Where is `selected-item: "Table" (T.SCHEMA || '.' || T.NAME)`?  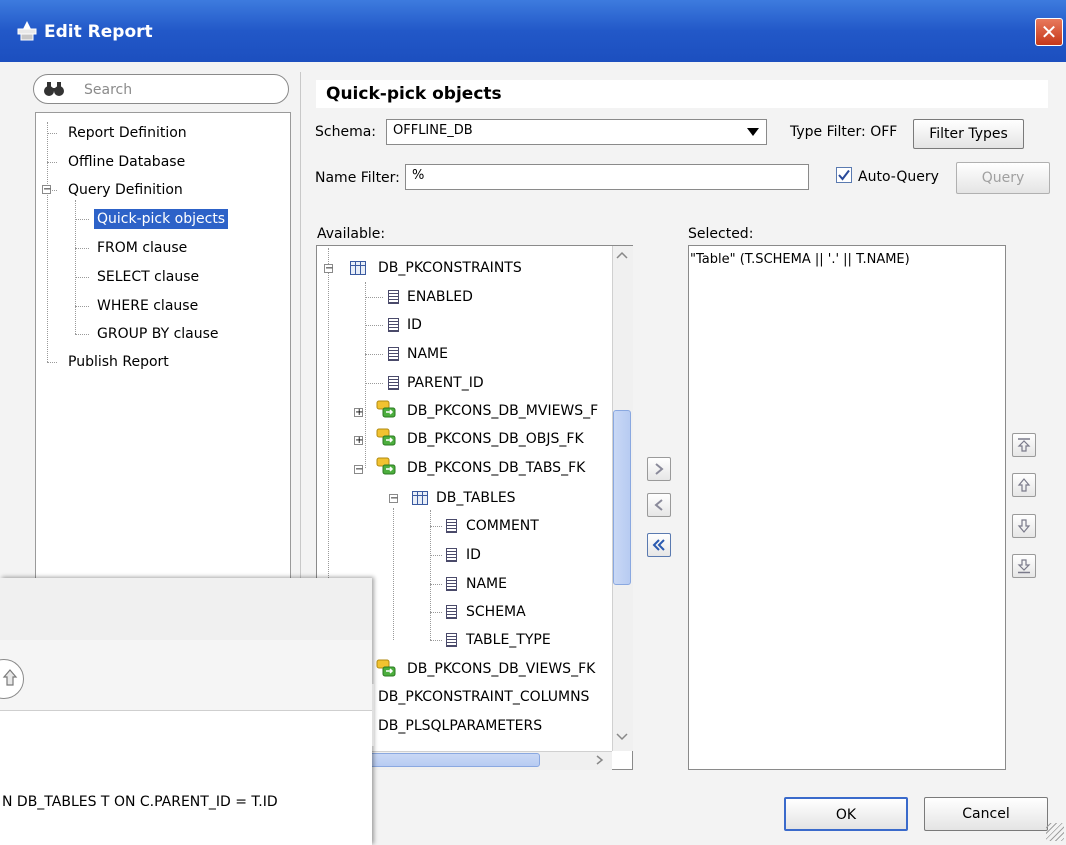
selected-item: "Table" (T.SCHEMA || '.' || T.NAME) is located at coordinates (800, 259).